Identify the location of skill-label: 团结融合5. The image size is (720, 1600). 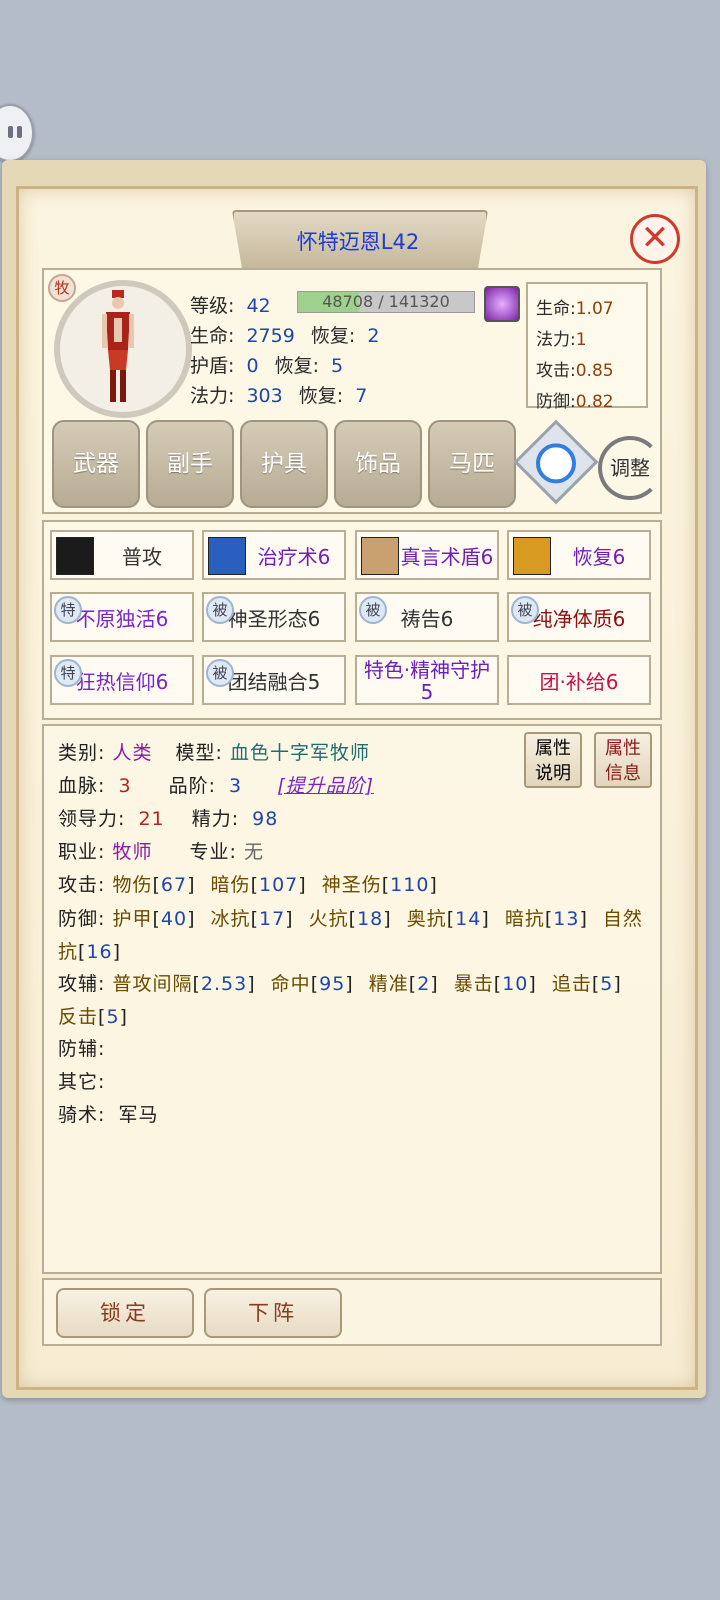
(274, 682).